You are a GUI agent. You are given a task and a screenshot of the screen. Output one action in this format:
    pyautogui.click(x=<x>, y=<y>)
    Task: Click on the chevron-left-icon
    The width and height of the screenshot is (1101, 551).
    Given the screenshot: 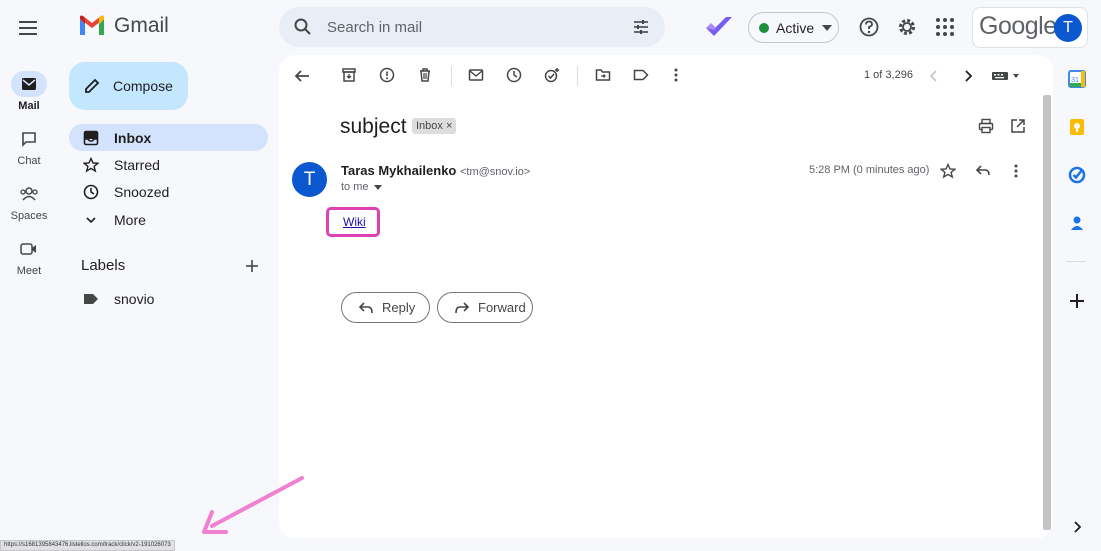 What is the action you would take?
    pyautogui.click(x=934, y=76)
    